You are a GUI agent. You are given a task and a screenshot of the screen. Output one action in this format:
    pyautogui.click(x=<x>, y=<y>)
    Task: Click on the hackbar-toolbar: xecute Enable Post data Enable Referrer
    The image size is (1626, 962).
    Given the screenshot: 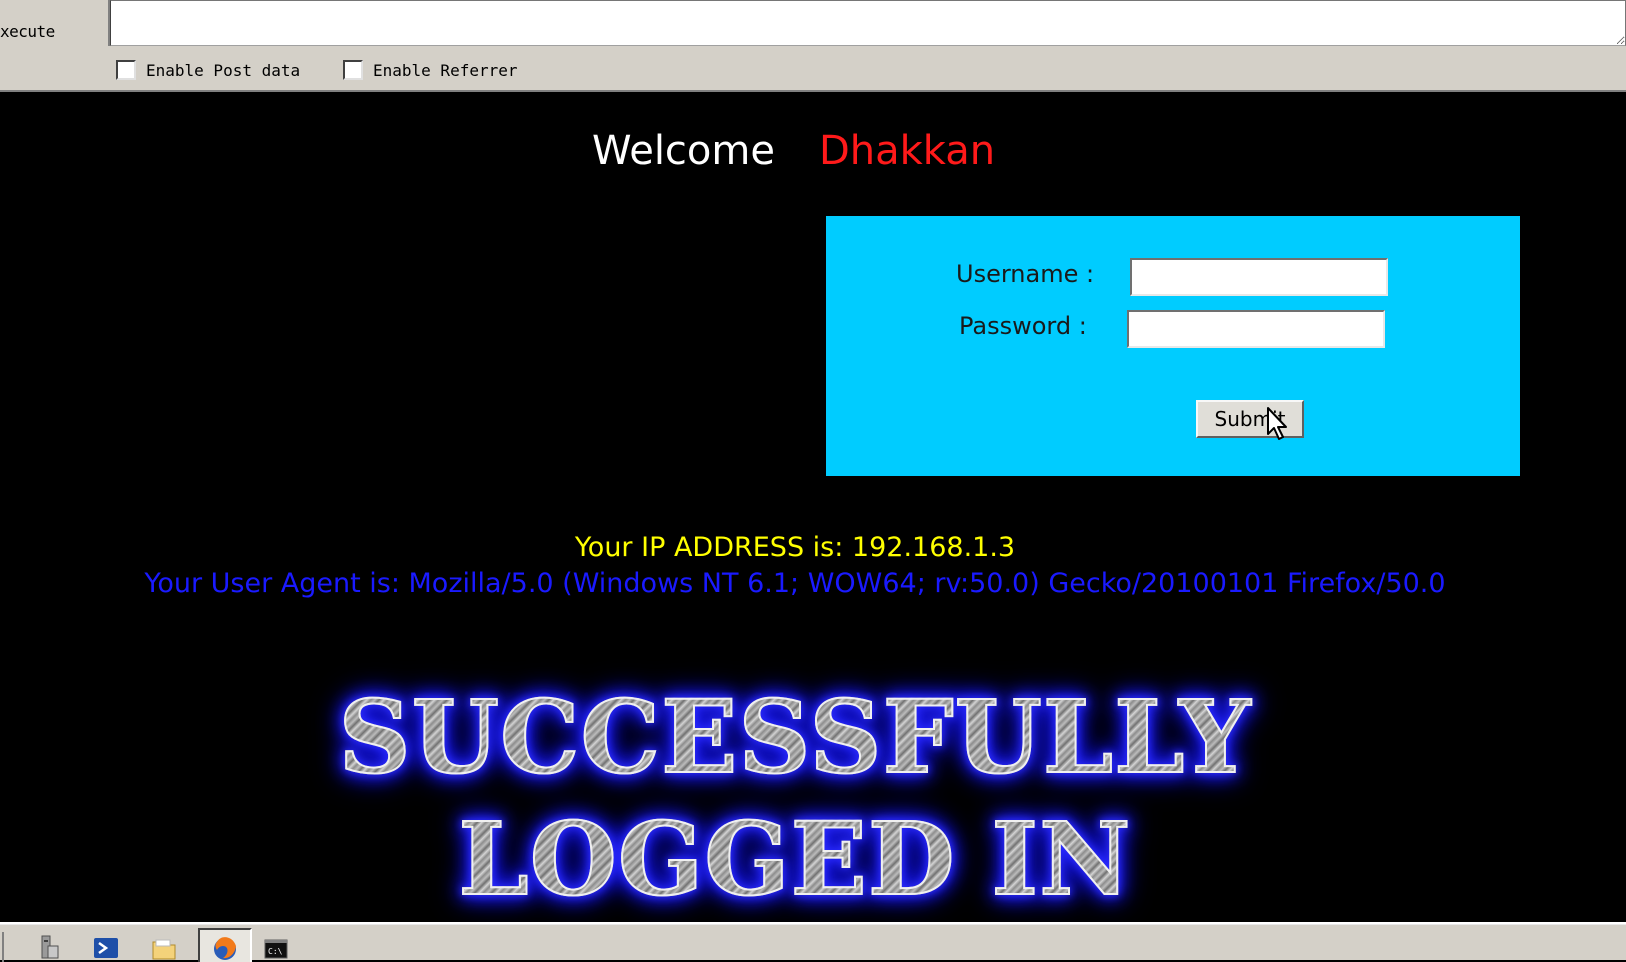 What is the action you would take?
    pyautogui.click(x=813, y=46)
    